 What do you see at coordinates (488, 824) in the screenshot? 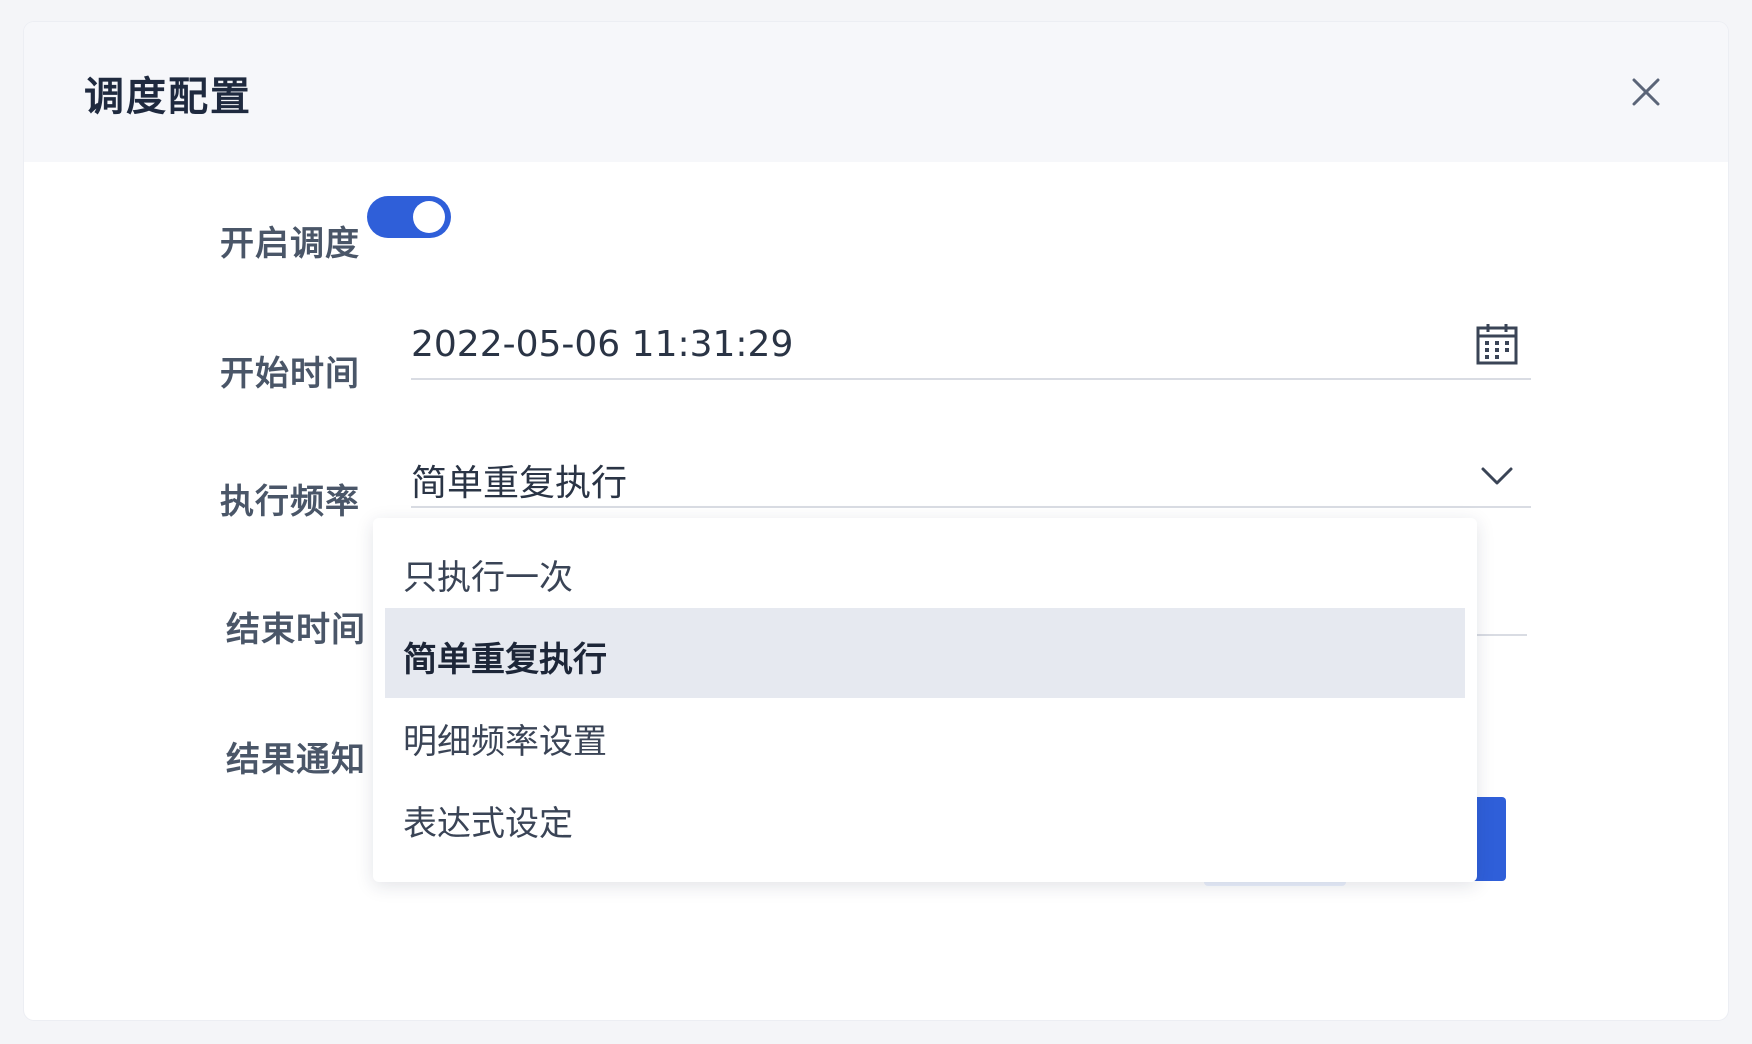
I see `option-label: 表达式设定` at bounding box center [488, 824].